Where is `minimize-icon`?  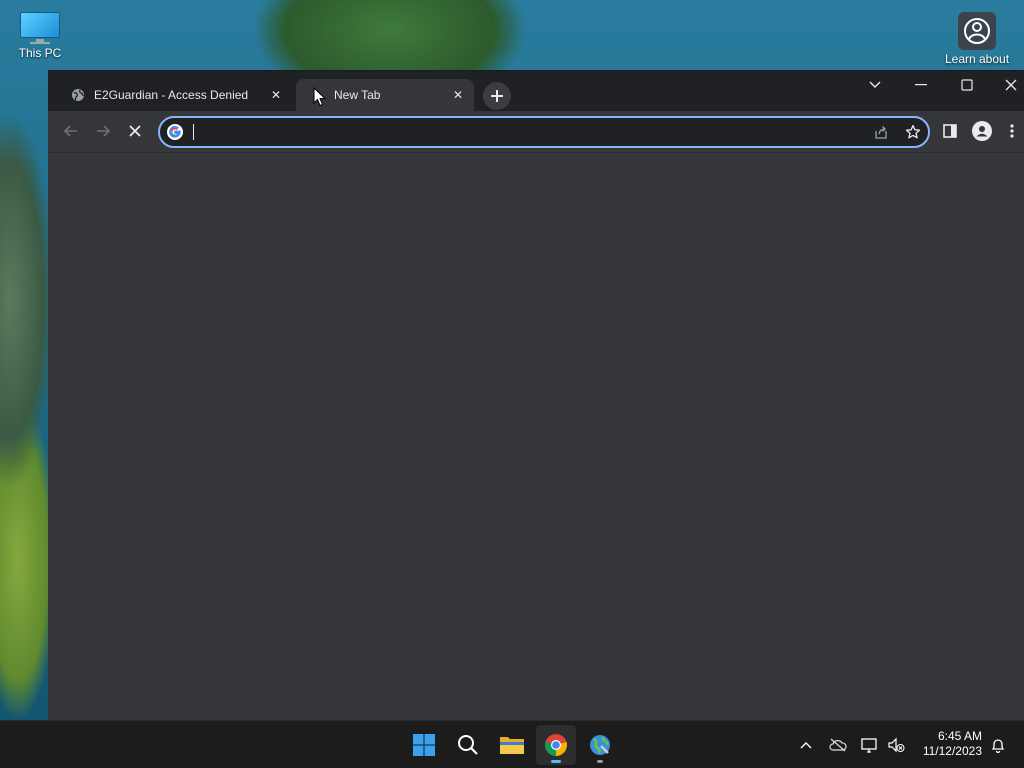 minimize-icon is located at coordinates (921, 85).